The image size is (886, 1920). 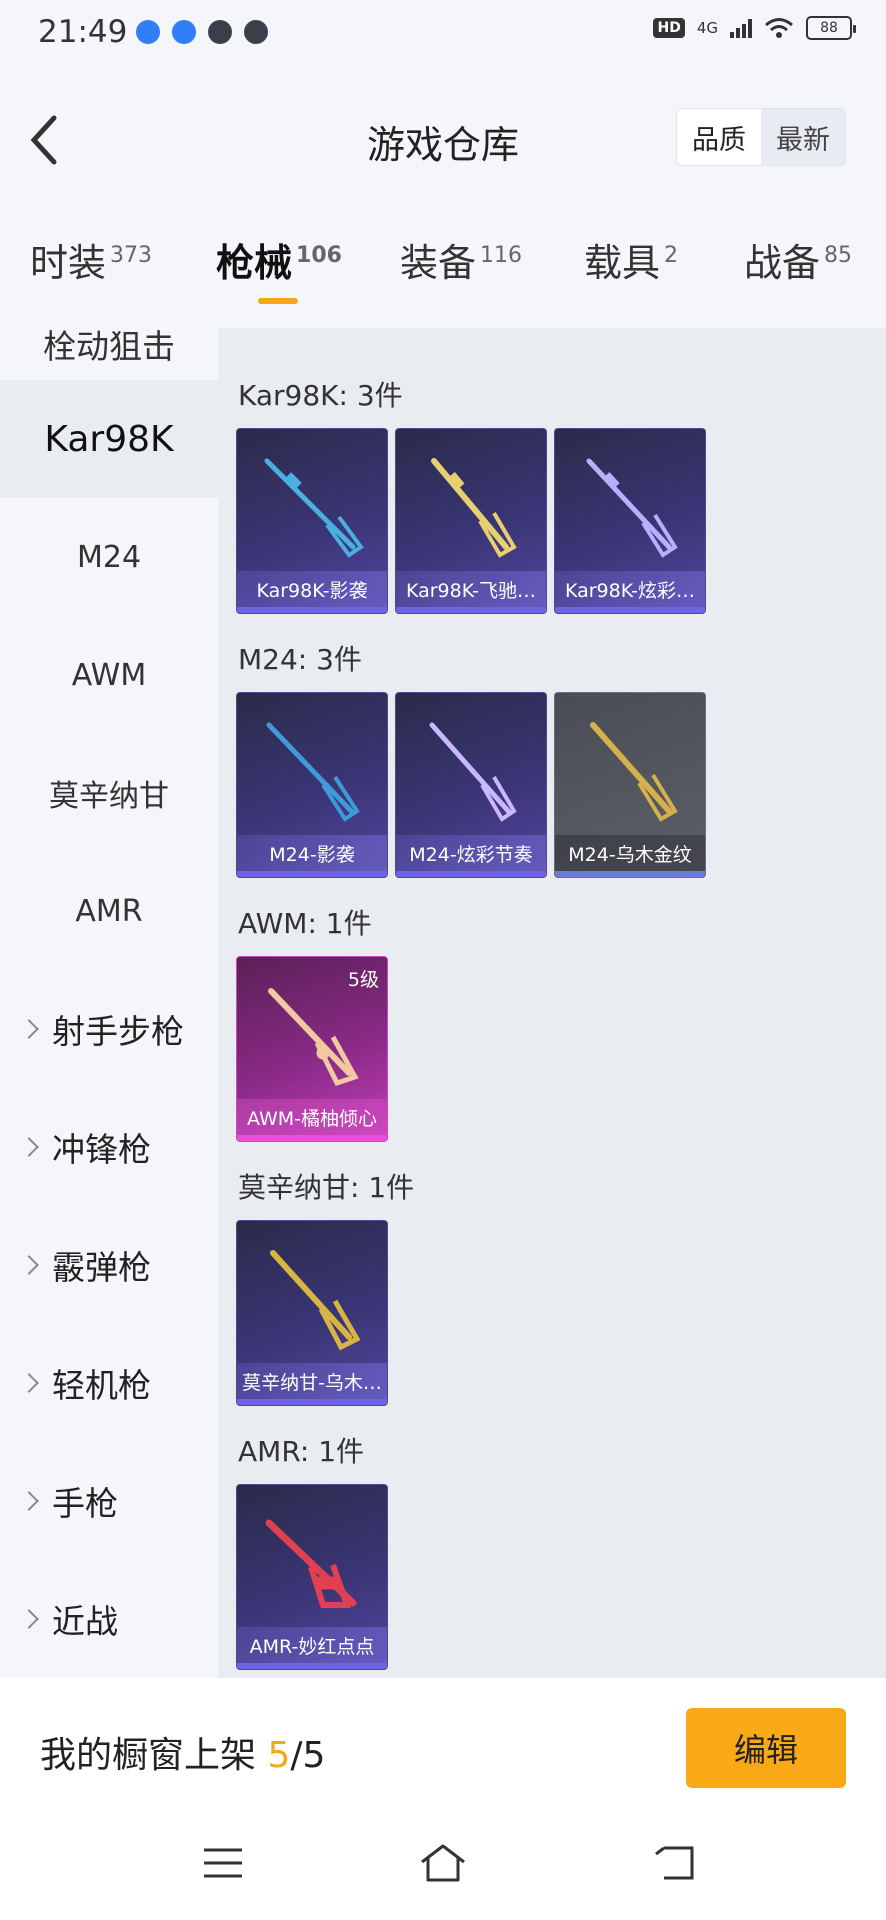 I want to click on notification-icons, so click(x=202, y=32).